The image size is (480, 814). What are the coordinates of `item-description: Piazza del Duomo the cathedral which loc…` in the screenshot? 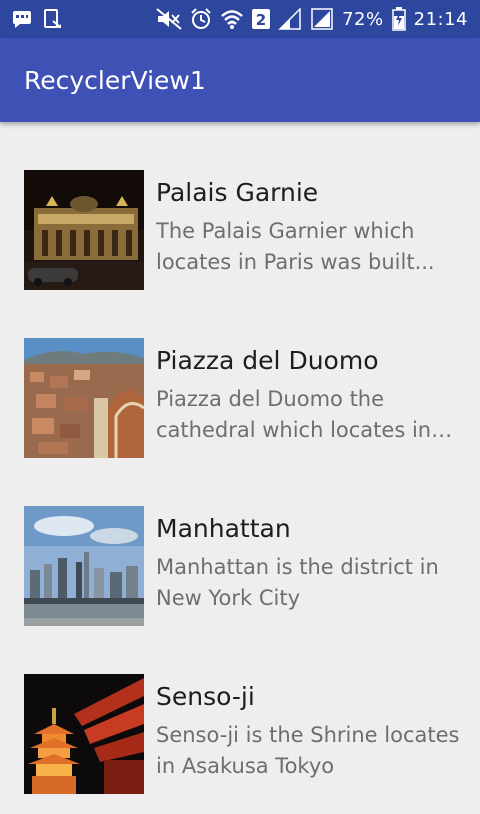 It's located at (294, 414).